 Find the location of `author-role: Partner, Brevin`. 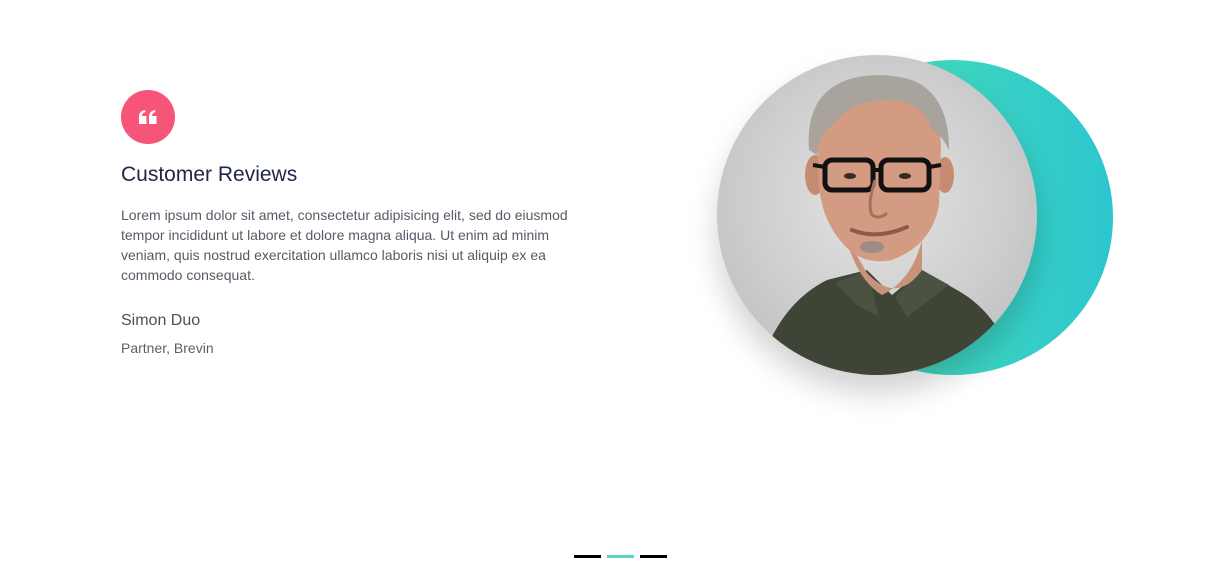

author-role: Partner, Brevin is located at coordinates (167, 348).